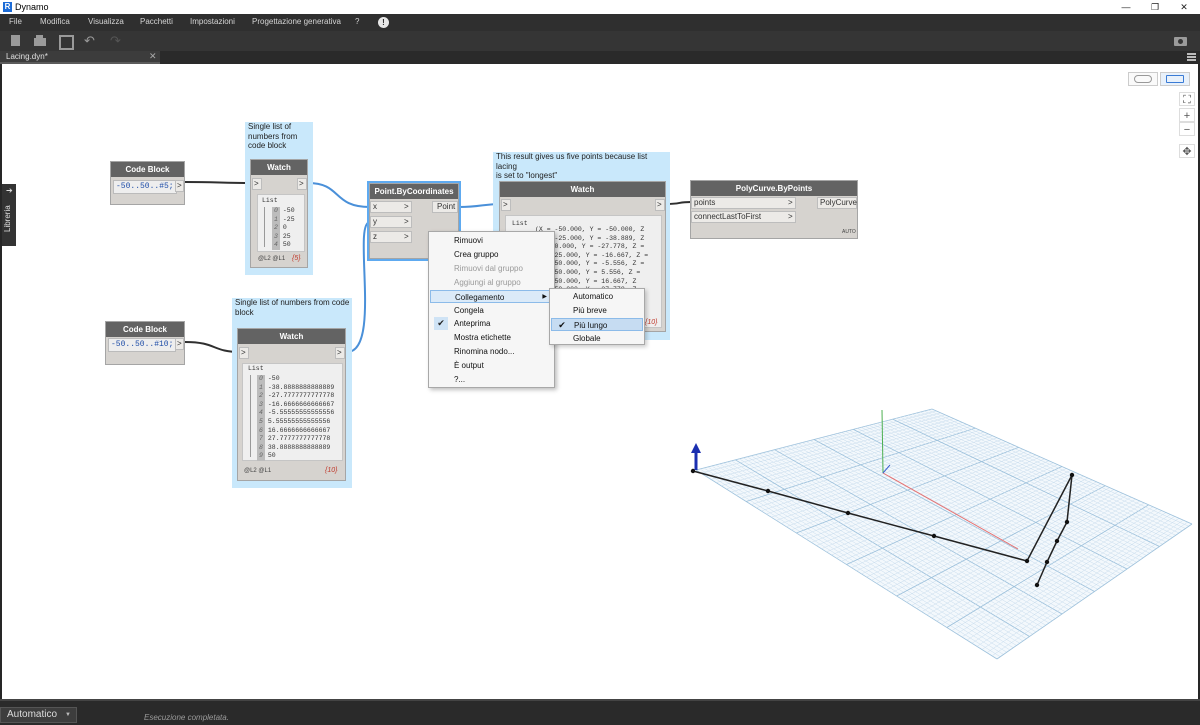 Image resolution: width=1200 pixels, height=725 pixels. What do you see at coordinates (296, 21) in the screenshot?
I see `menu-progettazione-generativa: Progettazione generativa` at bounding box center [296, 21].